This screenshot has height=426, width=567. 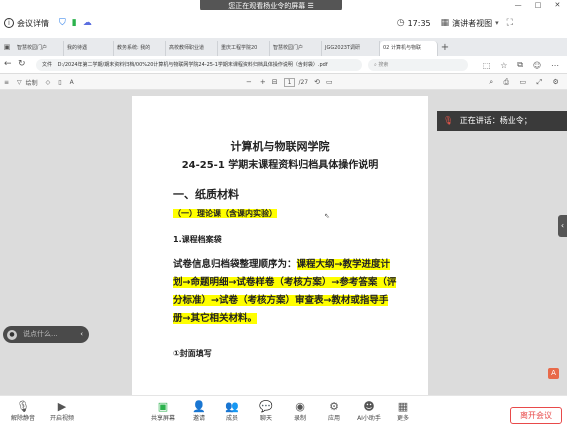 I want to click on extensions-icon: ⬚, so click(x=487, y=65).